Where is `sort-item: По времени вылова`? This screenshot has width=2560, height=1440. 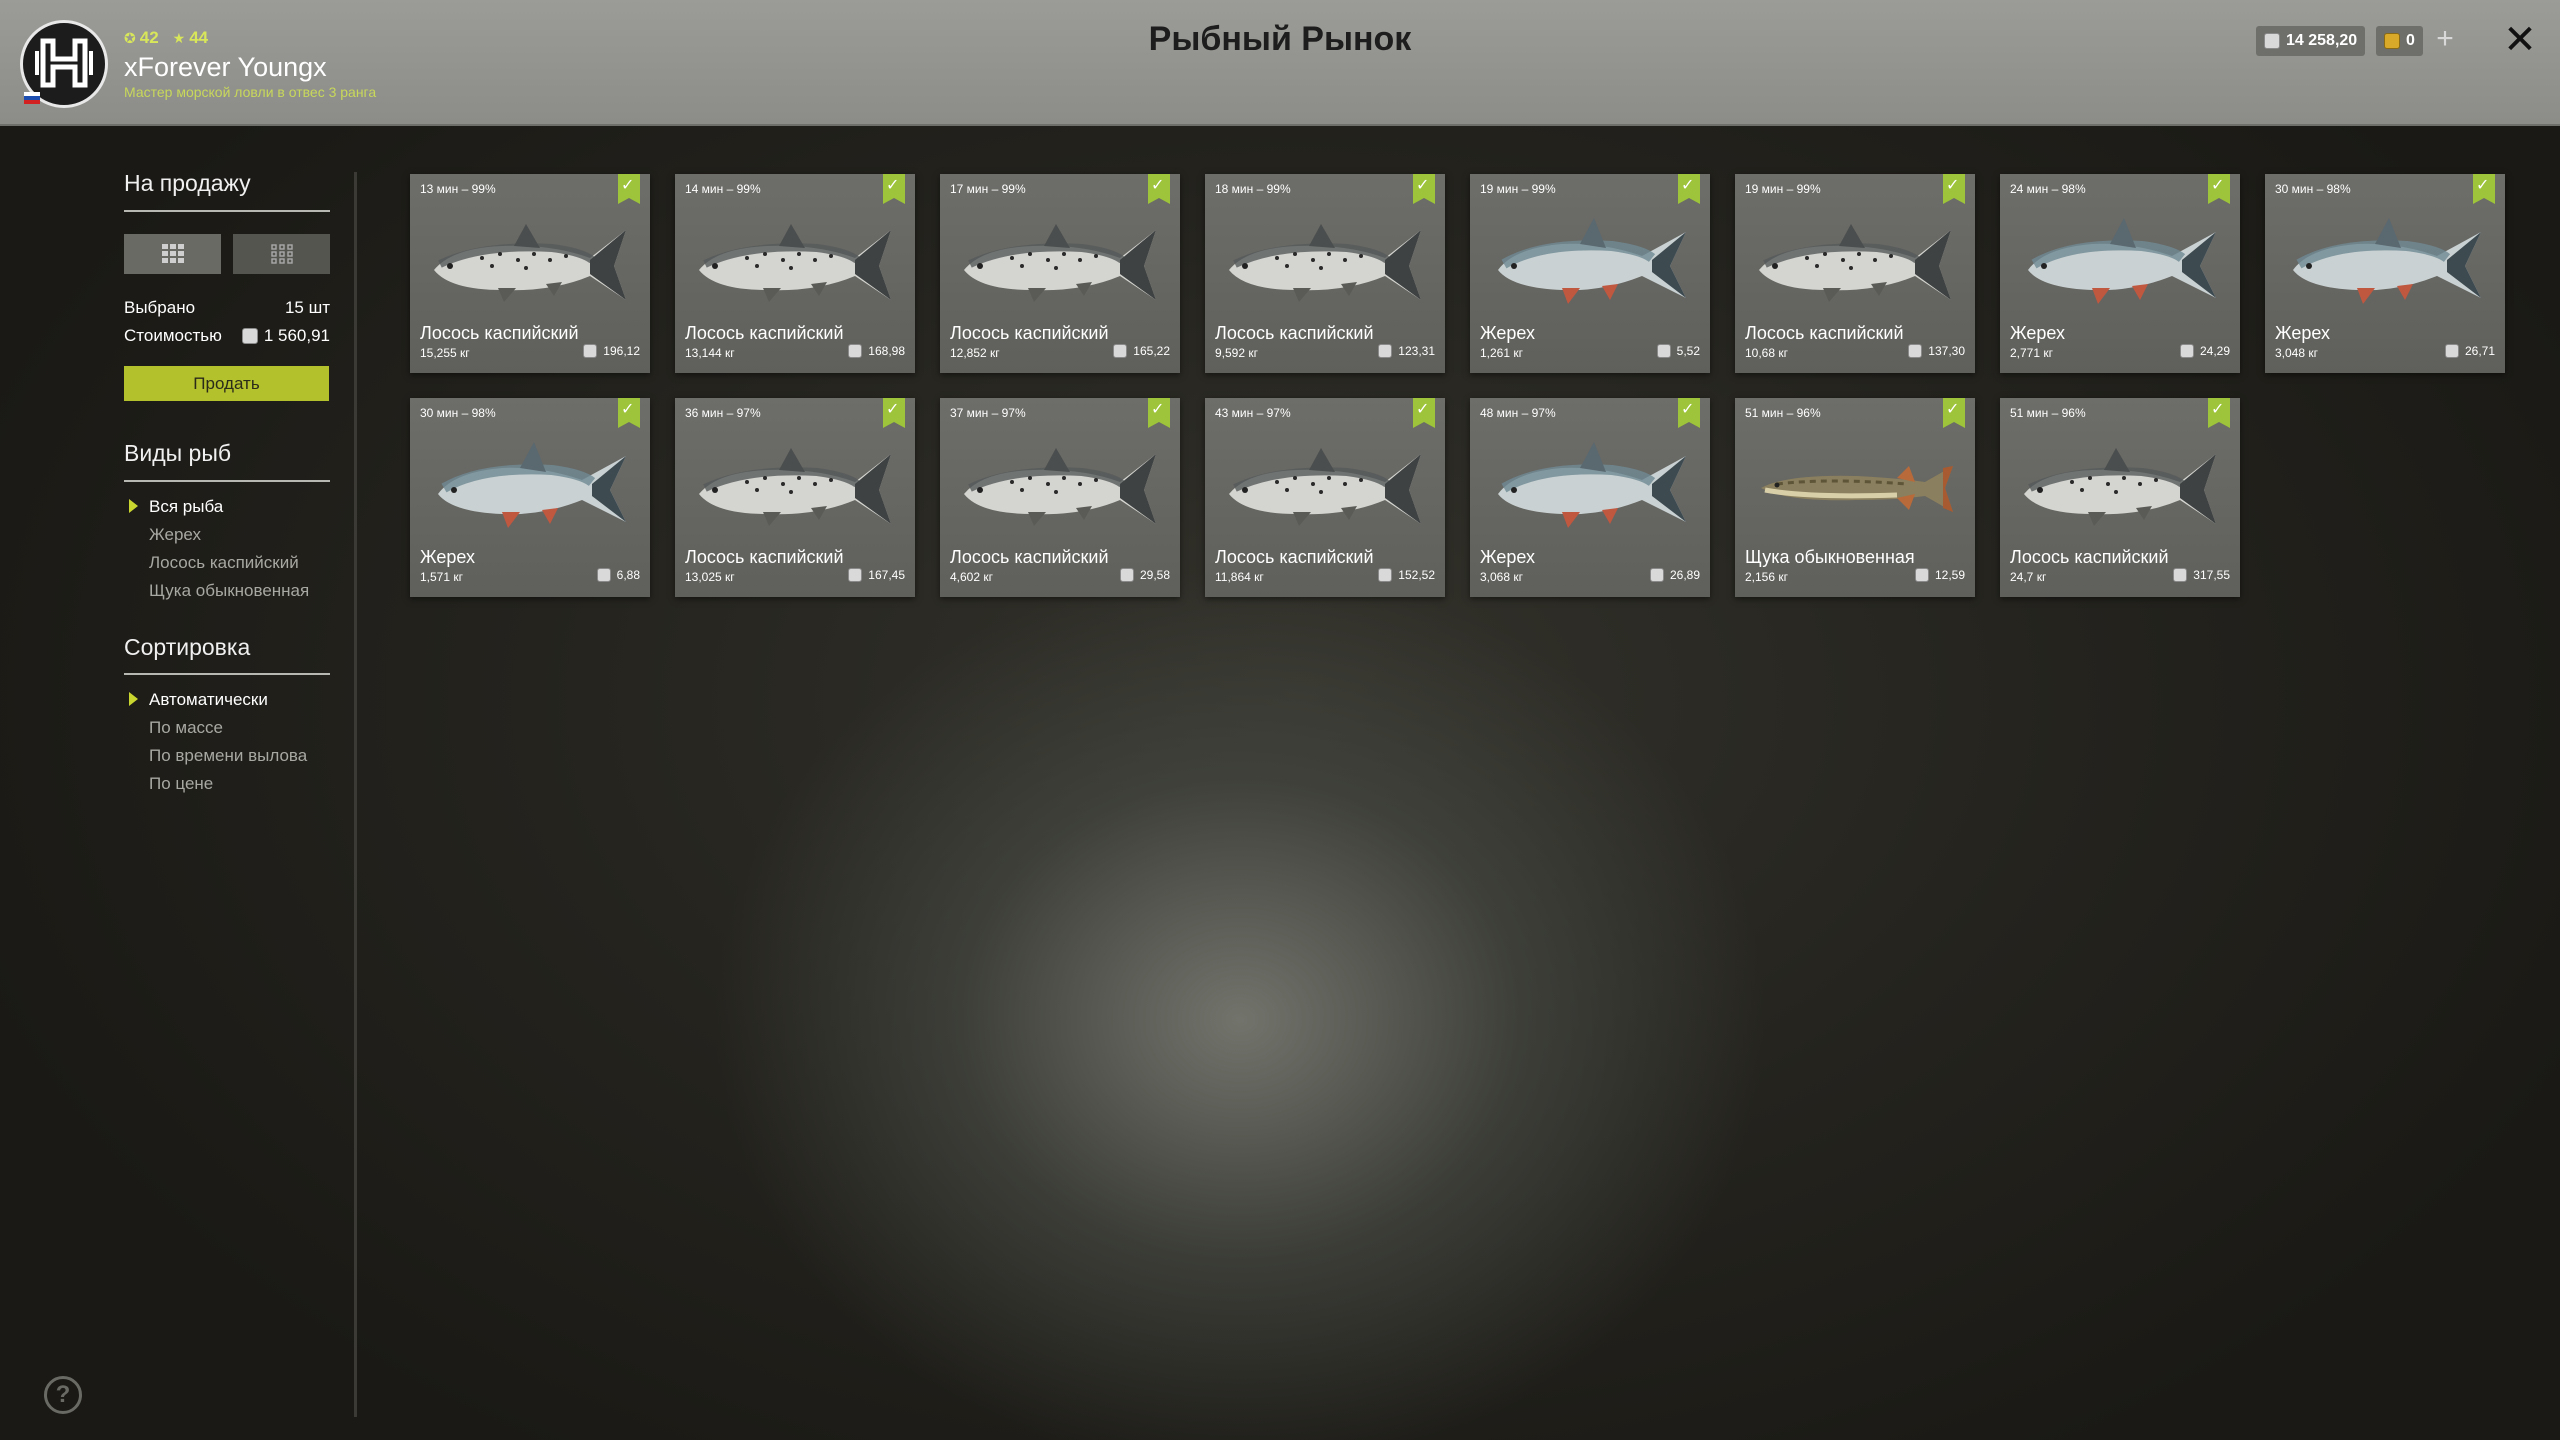
sort-item: По времени вылова is located at coordinates (228, 756).